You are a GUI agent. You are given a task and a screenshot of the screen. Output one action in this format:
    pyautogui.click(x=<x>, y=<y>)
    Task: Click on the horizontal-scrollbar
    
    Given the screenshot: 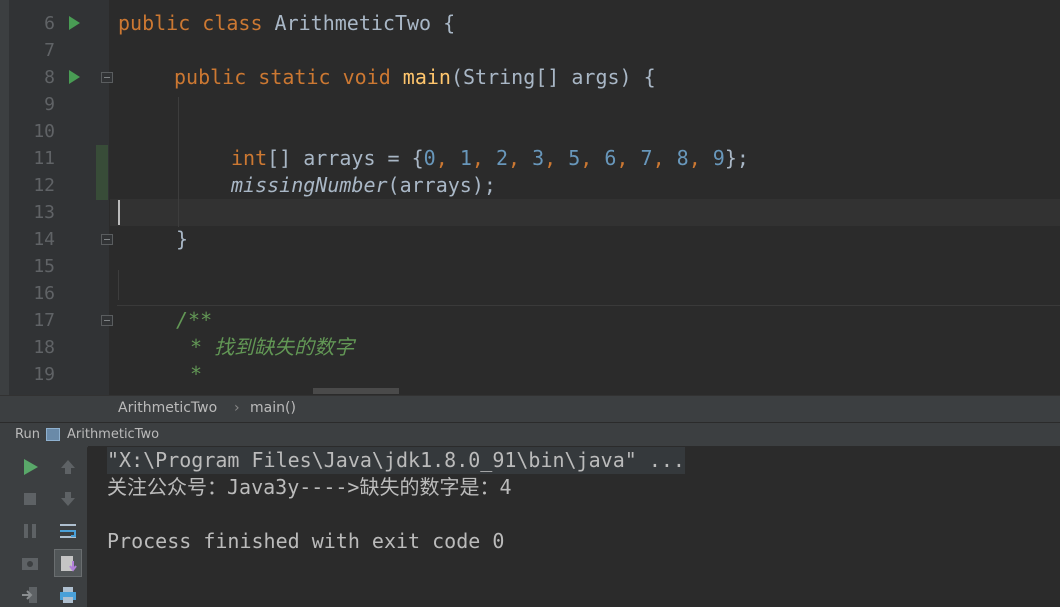 What is the action you would take?
    pyautogui.click(x=356, y=391)
    